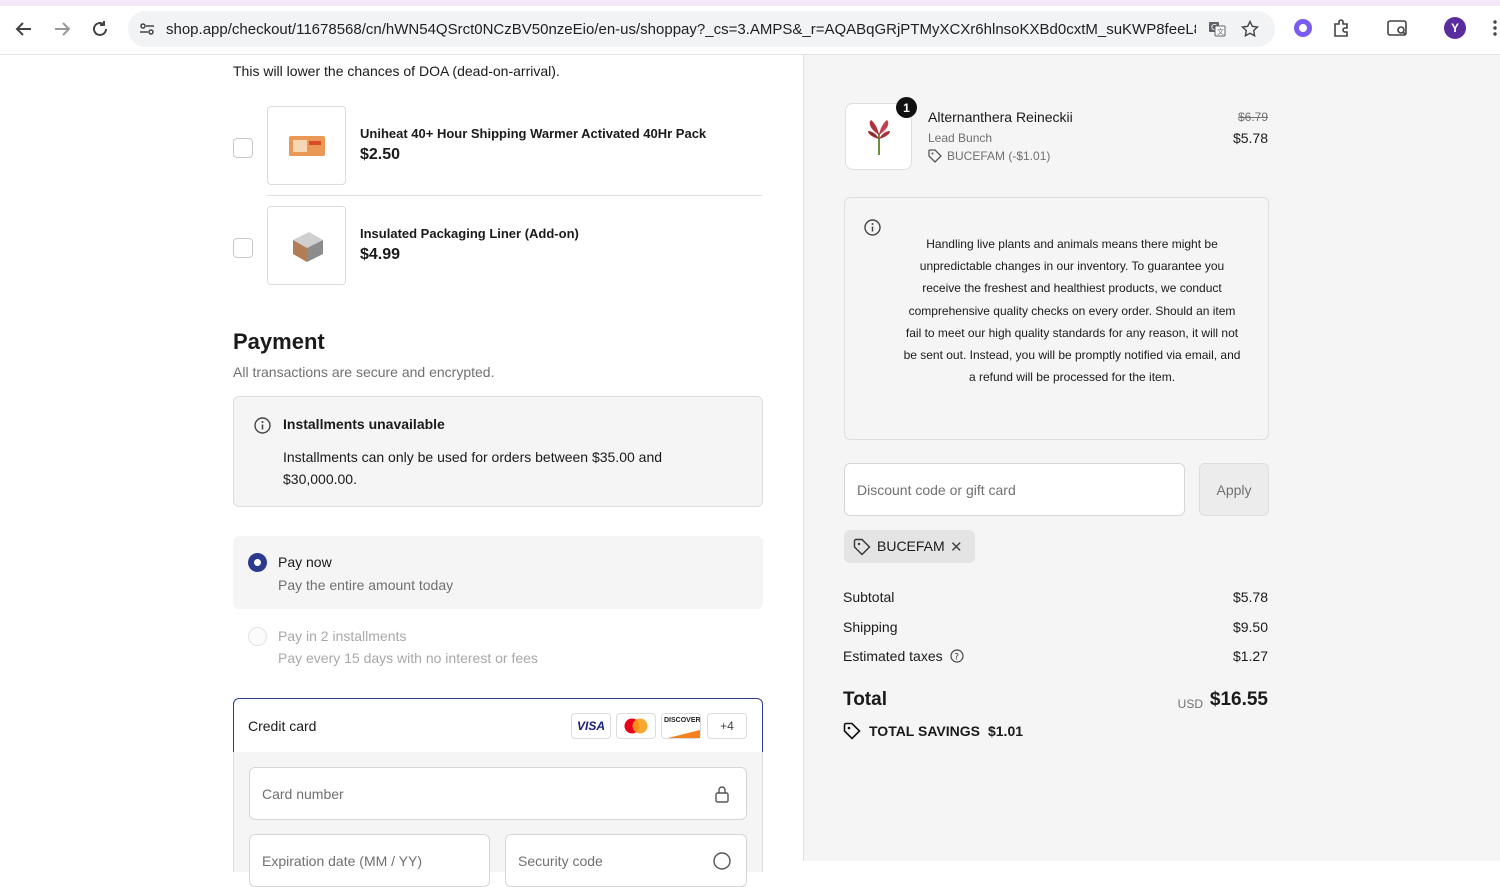 The width and height of the screenshot is (1500, 887). What do you see at coordinates (960, 138) in the screenshot?
I see `item-variant: Lead Bunch` at bounding box center [960, 138].